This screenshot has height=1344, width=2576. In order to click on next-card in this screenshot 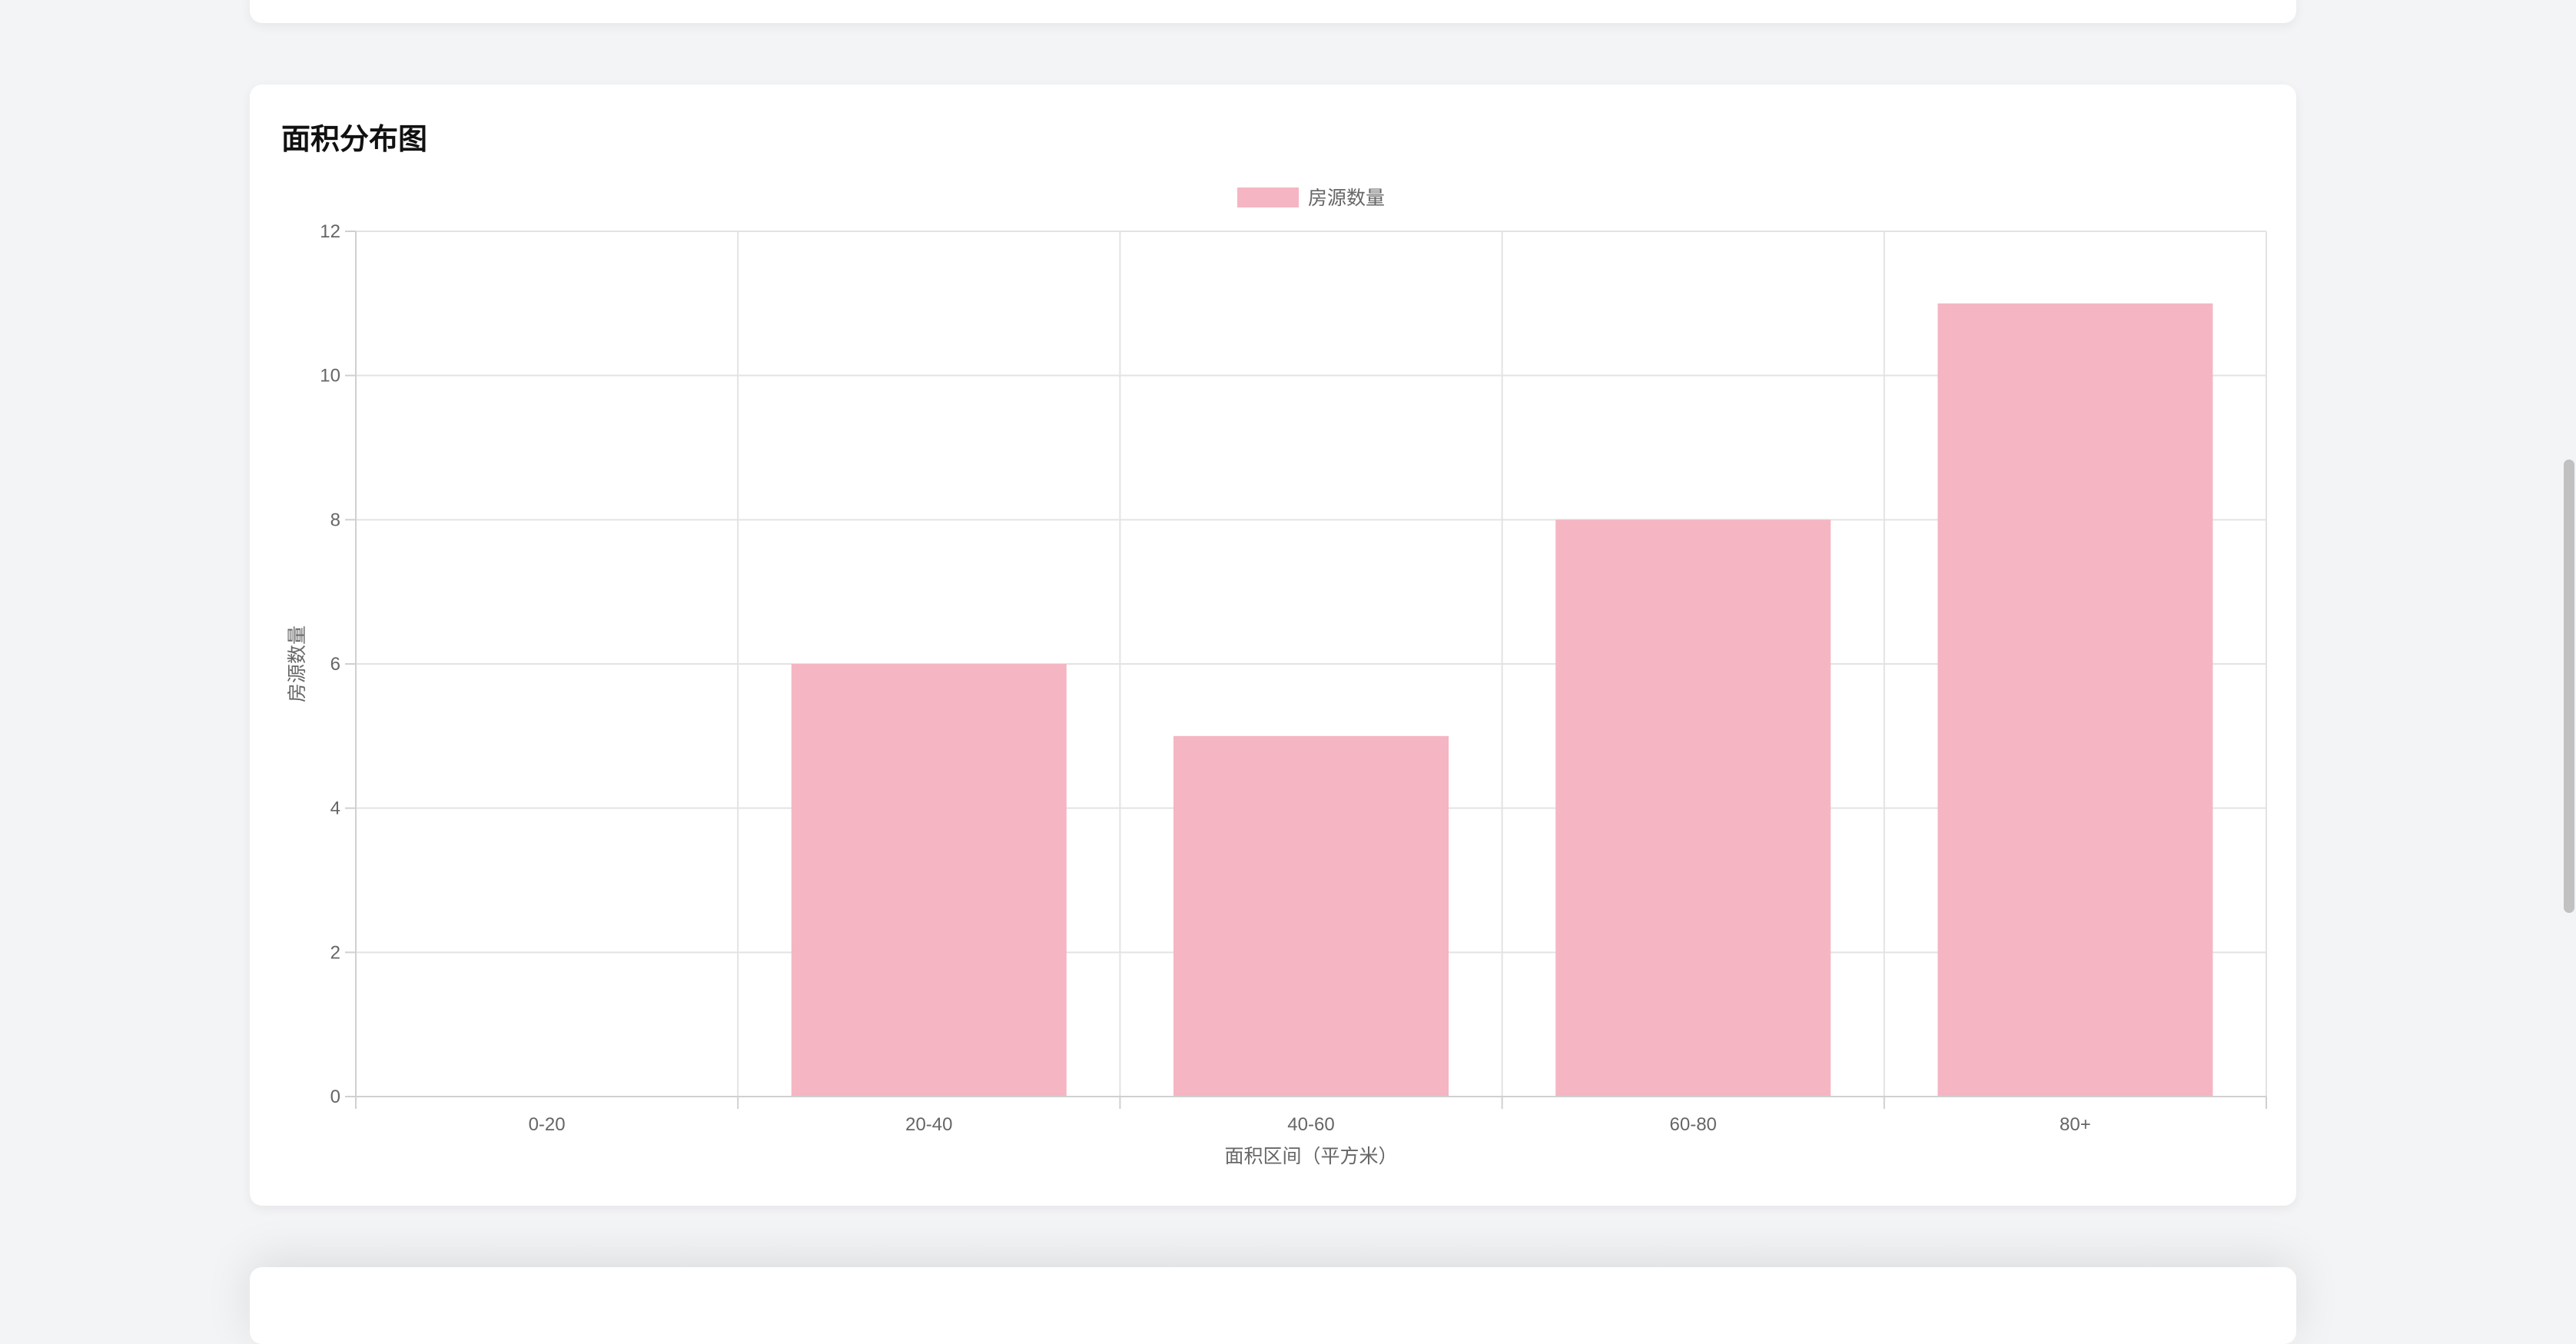, I will do `click(1273, 1305)`.